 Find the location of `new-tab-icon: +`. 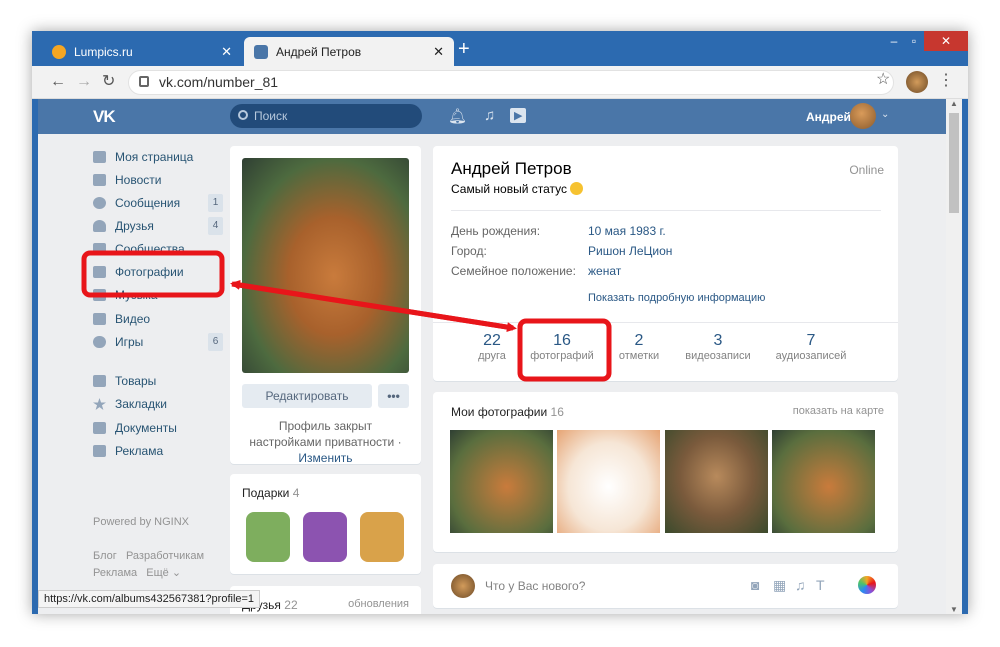

new-tab-icon: + is located at coordinates (464, 49).